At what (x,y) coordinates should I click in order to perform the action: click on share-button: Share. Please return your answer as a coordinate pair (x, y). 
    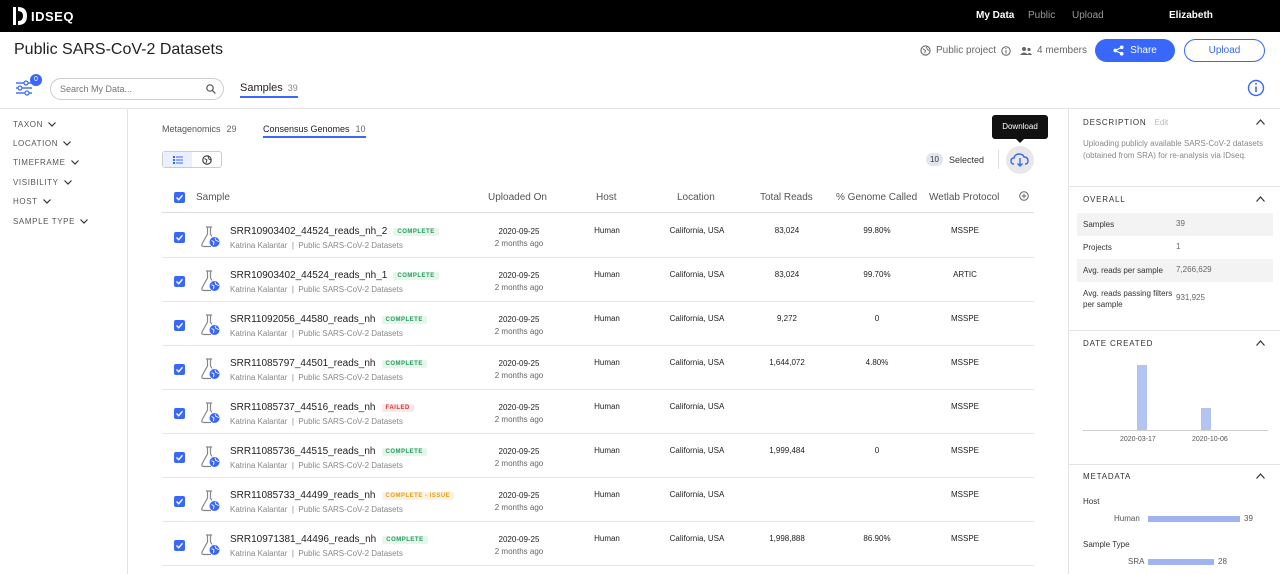
    Looking at the image, I should click on (1135, 50).